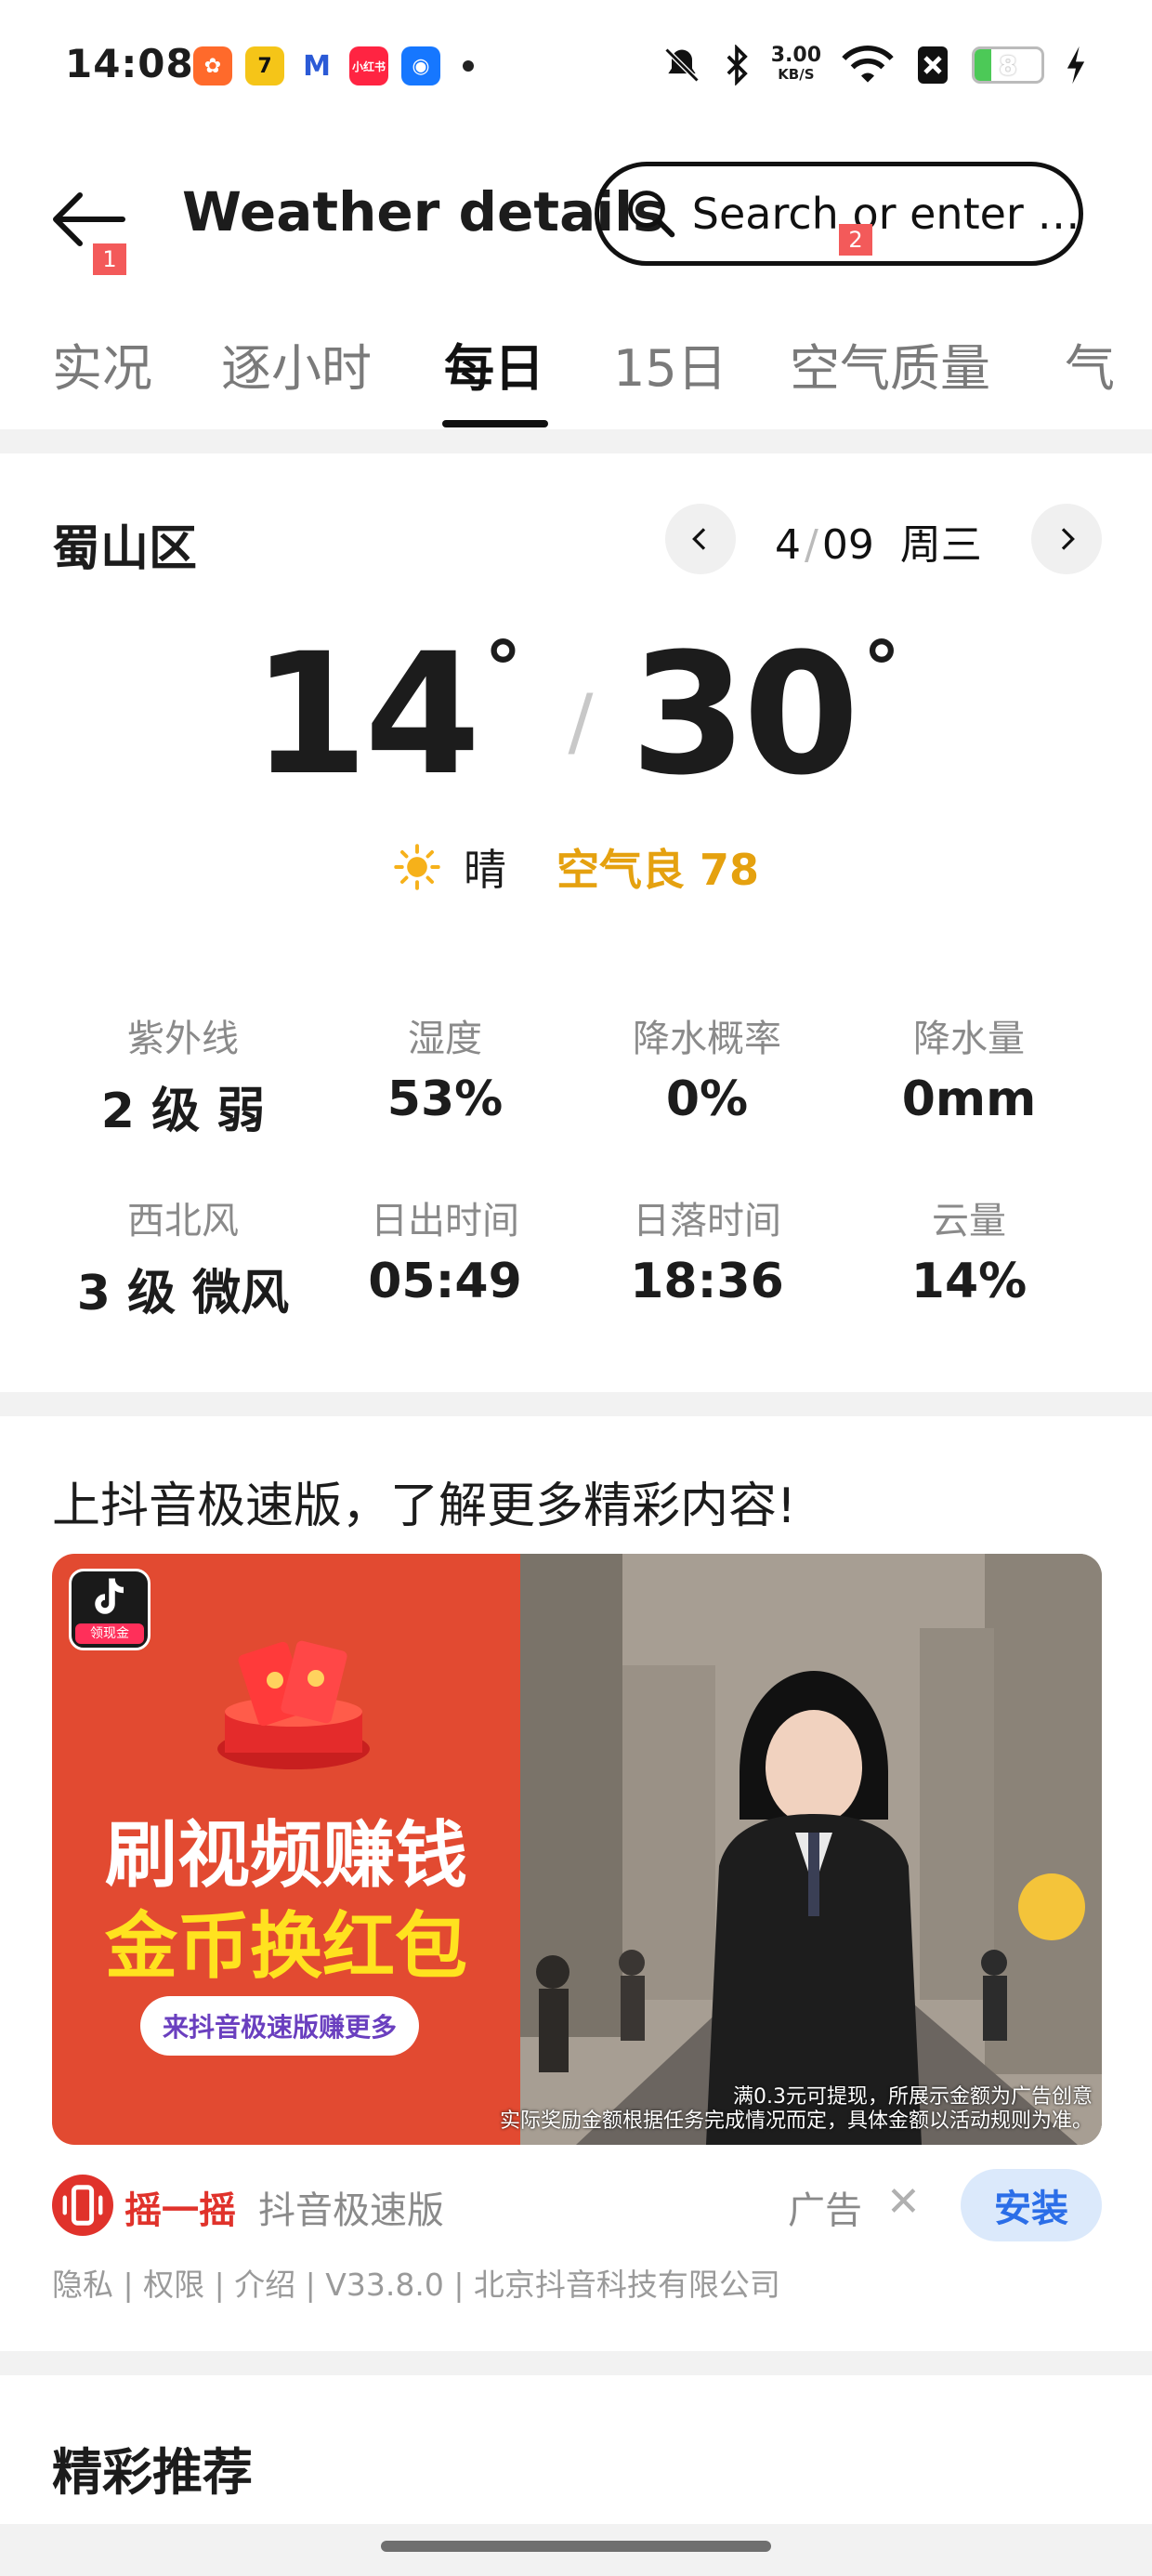  What do you see at coordinates (878, 545) in the screenshot?
I see `date-display: 4/09 周三` at bounding box center [878, 545].